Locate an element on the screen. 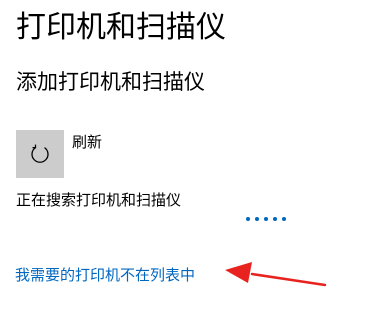  progress-dots is located at coordinates (266, 219).